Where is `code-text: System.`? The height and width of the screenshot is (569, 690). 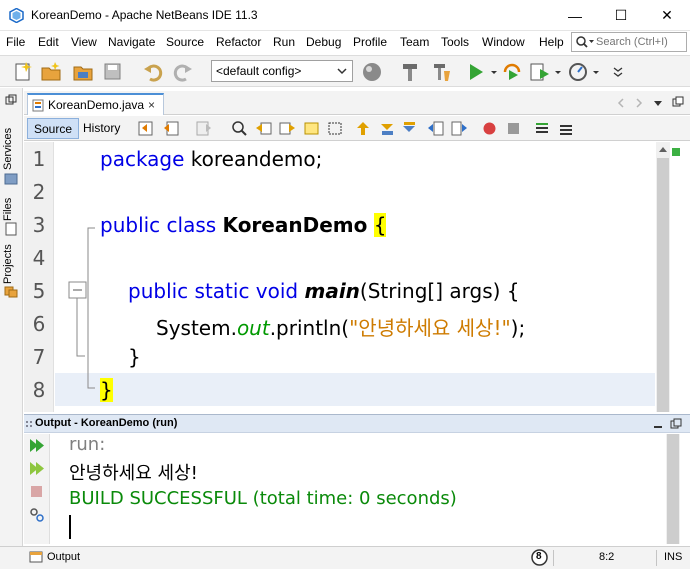 code-text: System. is located at coordinates (196, 328).